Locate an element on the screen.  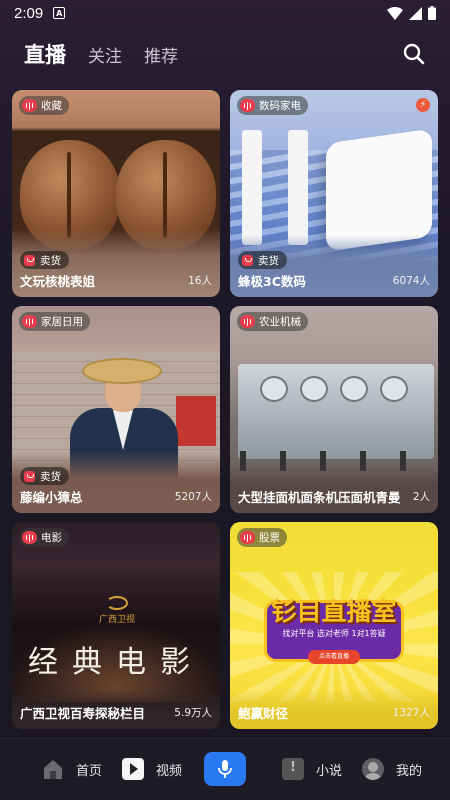
card-footer: 大型挂面机面条机压面机青曼 2人 is located at coordinates (334, 496).